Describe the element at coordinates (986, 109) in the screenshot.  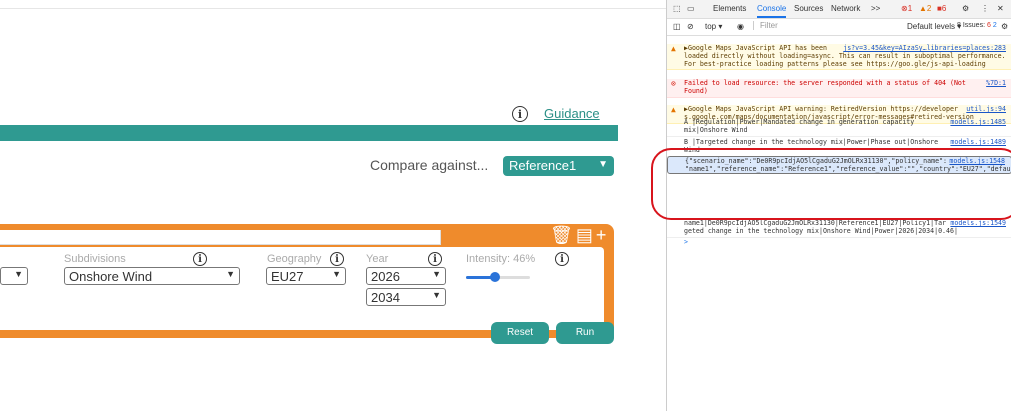
I see `source-link: util.js:94` at that location.